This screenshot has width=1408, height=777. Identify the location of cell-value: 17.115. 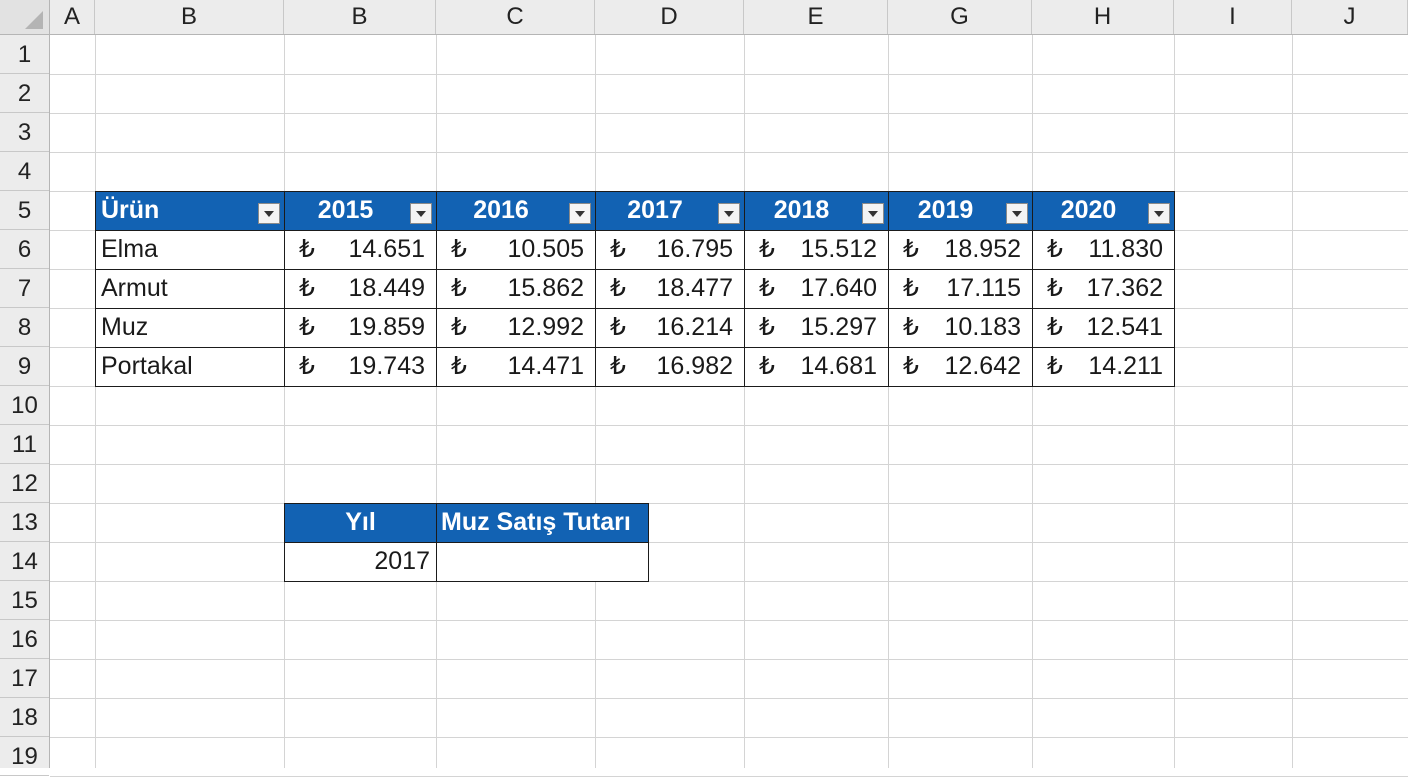
(983, 288).